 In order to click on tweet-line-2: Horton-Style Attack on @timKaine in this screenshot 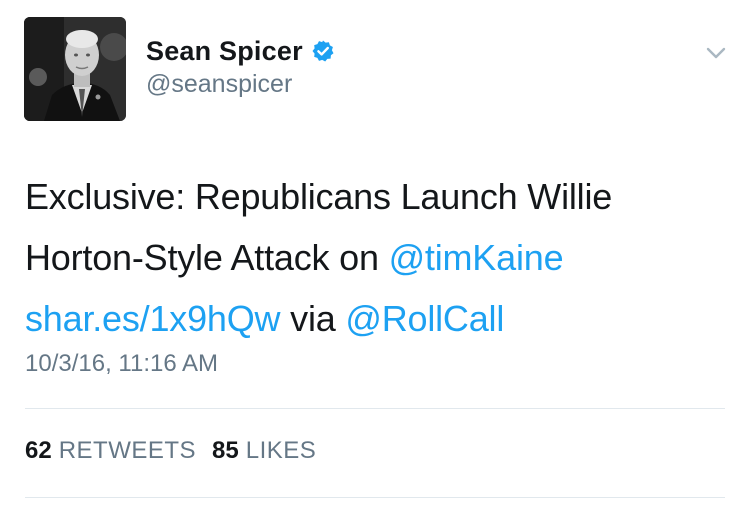, I will do `click(375, 257)`.